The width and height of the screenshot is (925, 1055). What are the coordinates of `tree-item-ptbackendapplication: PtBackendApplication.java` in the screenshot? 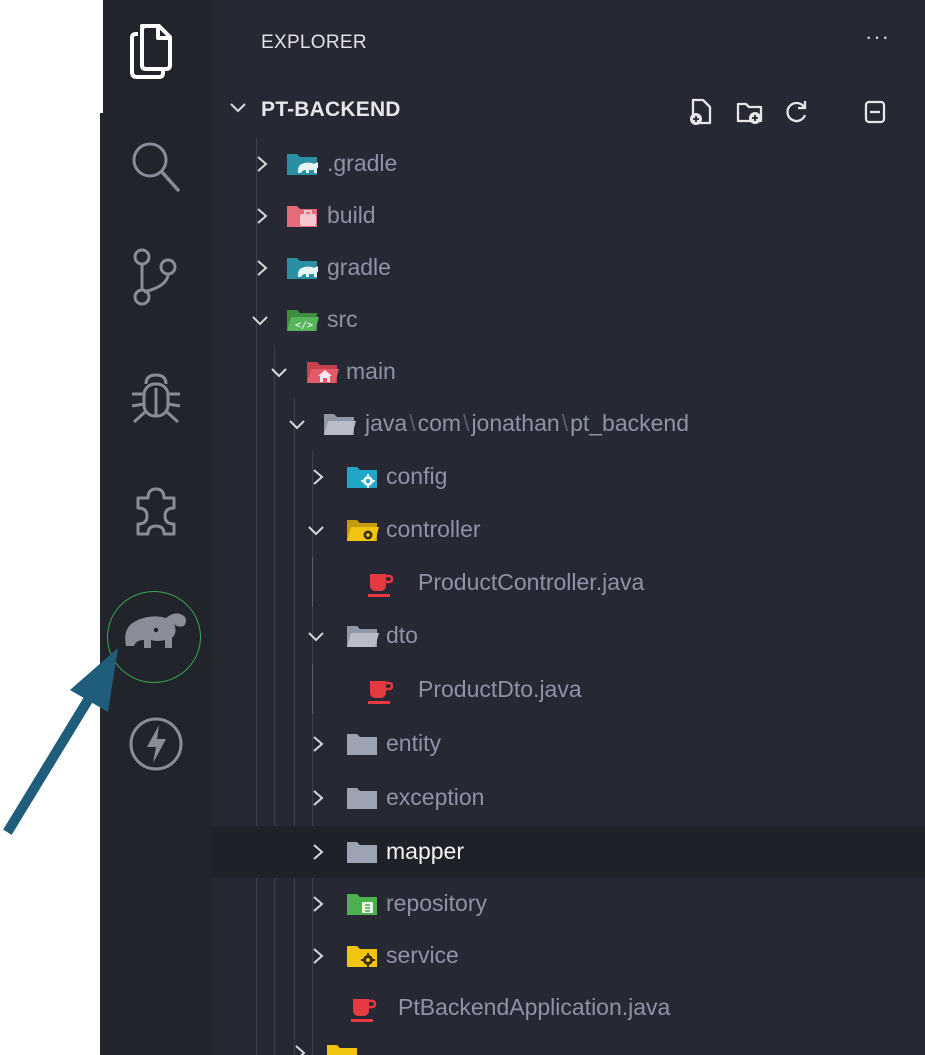 It's located at (569, 1008).